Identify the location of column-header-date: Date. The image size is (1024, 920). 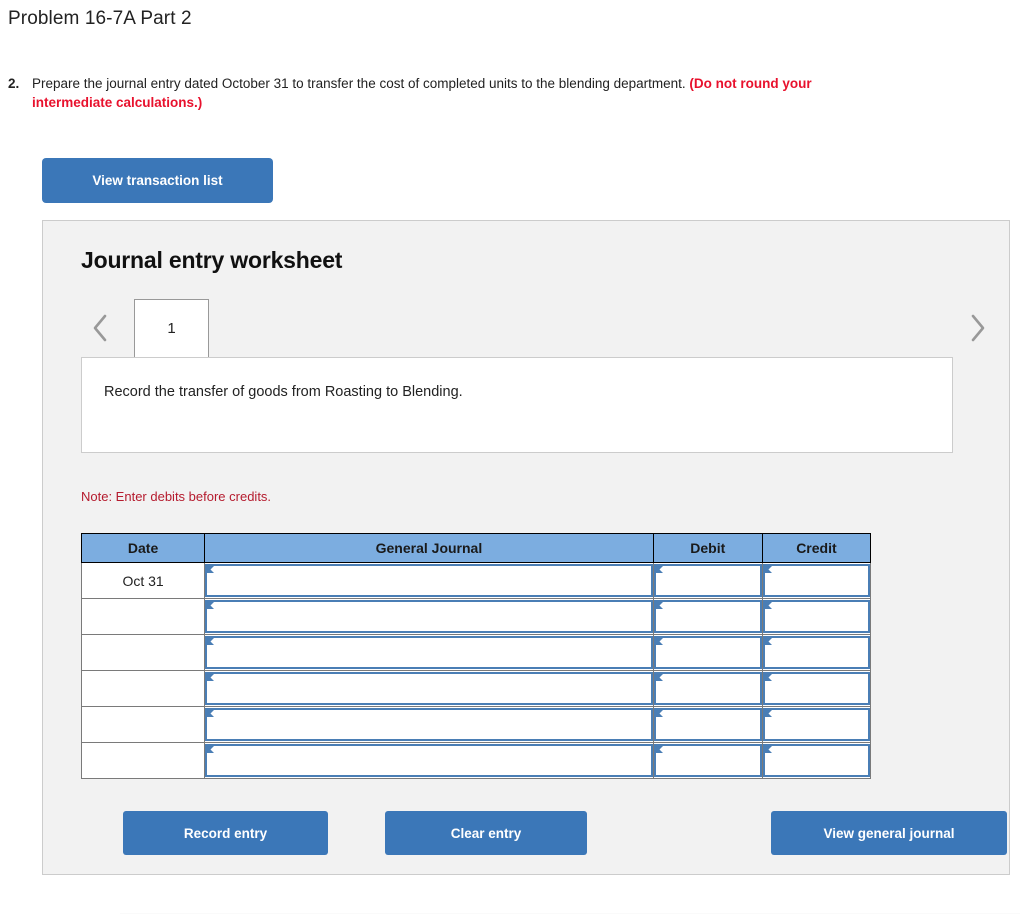
(143, 548).